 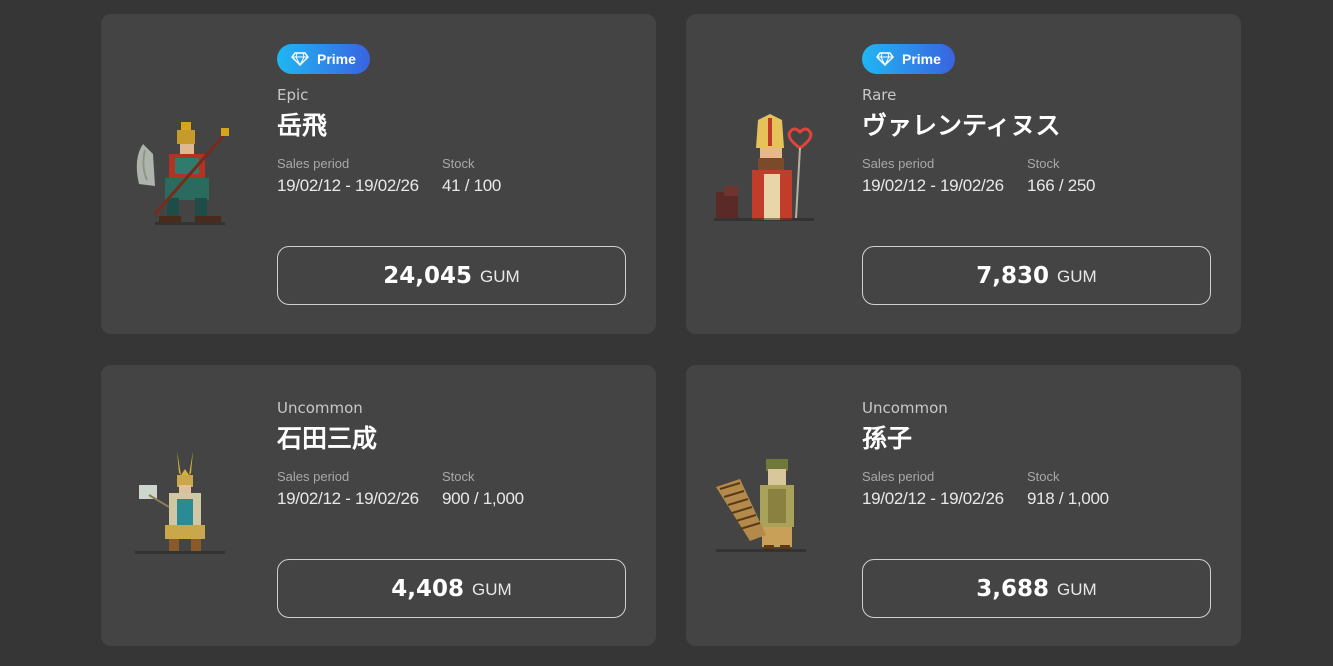 I want to click on stock-value: 166 / 250, so click(x=1061, y=185).